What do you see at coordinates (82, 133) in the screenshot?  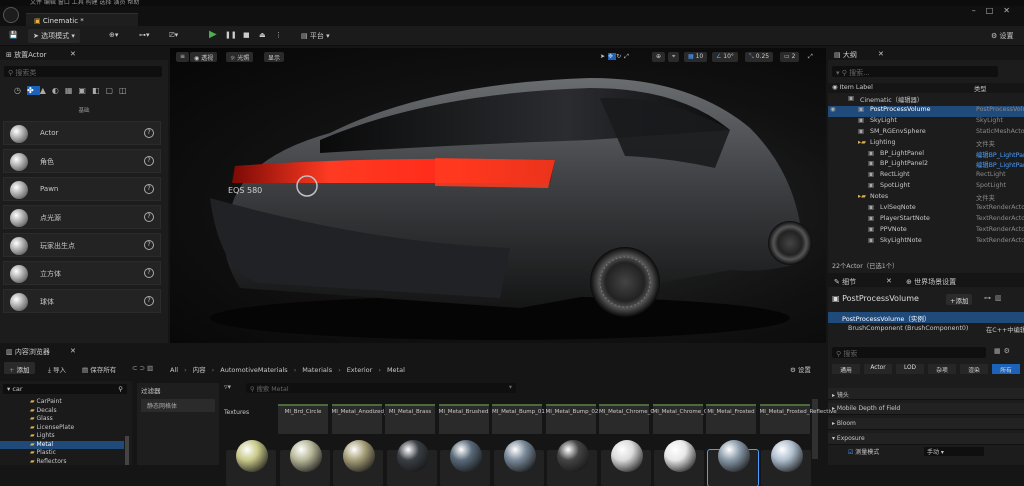 I see `place-item-0: Actor?` at bounding box center [82, 133].